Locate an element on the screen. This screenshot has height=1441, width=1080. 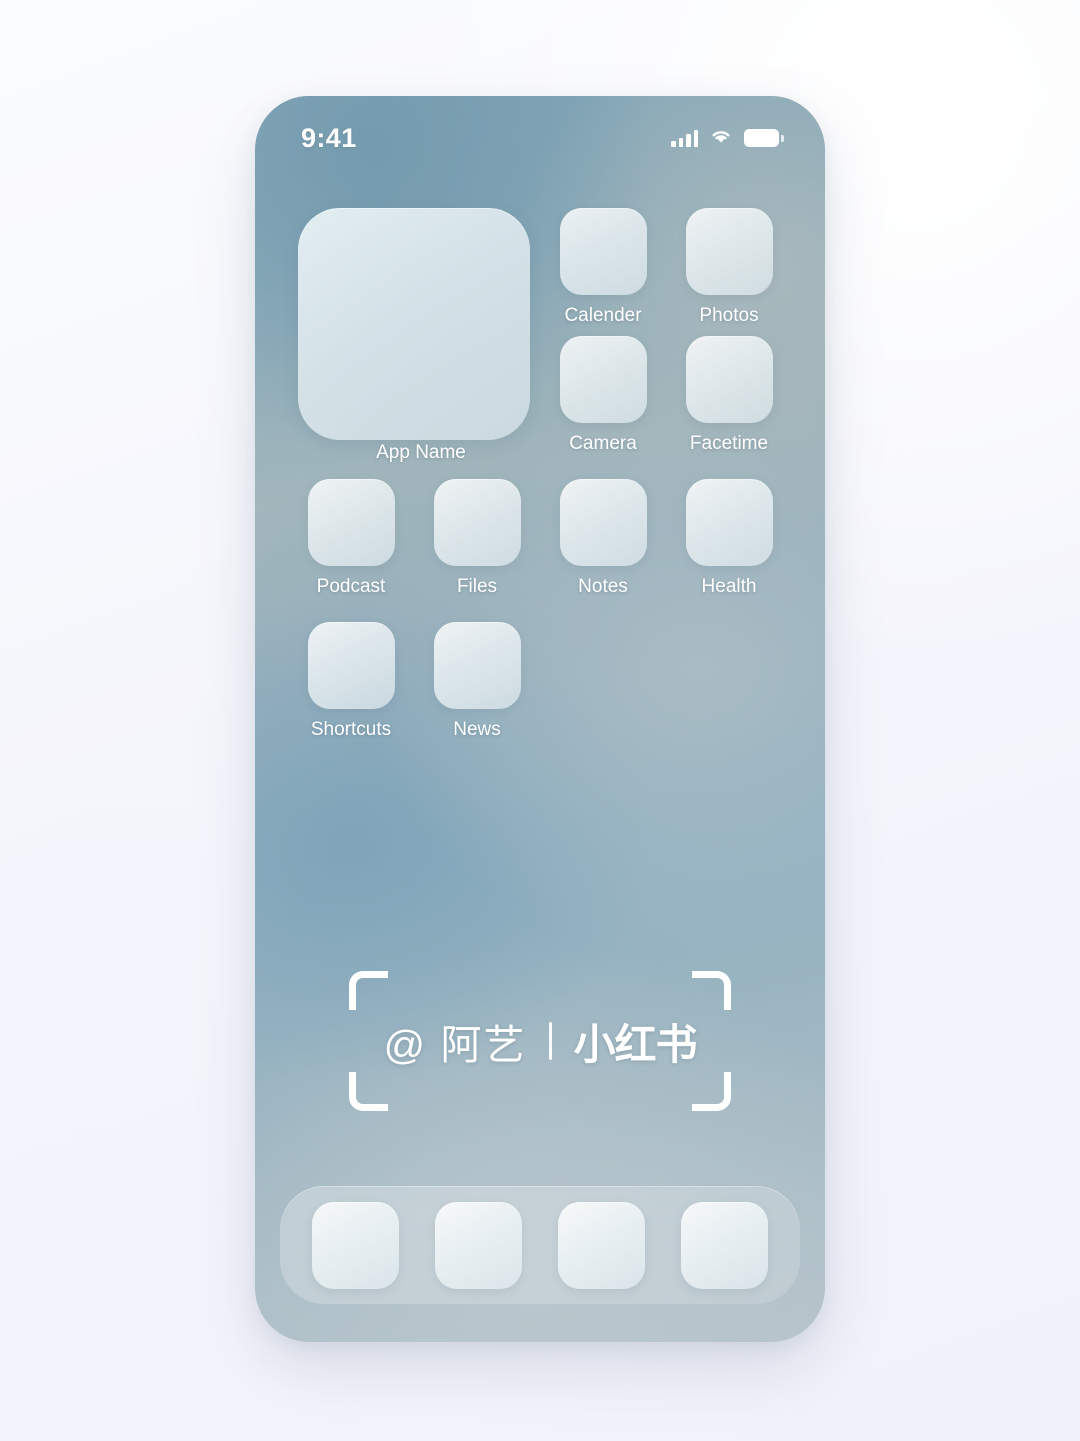
app-label: Camera is located at coordinates (603, 443).